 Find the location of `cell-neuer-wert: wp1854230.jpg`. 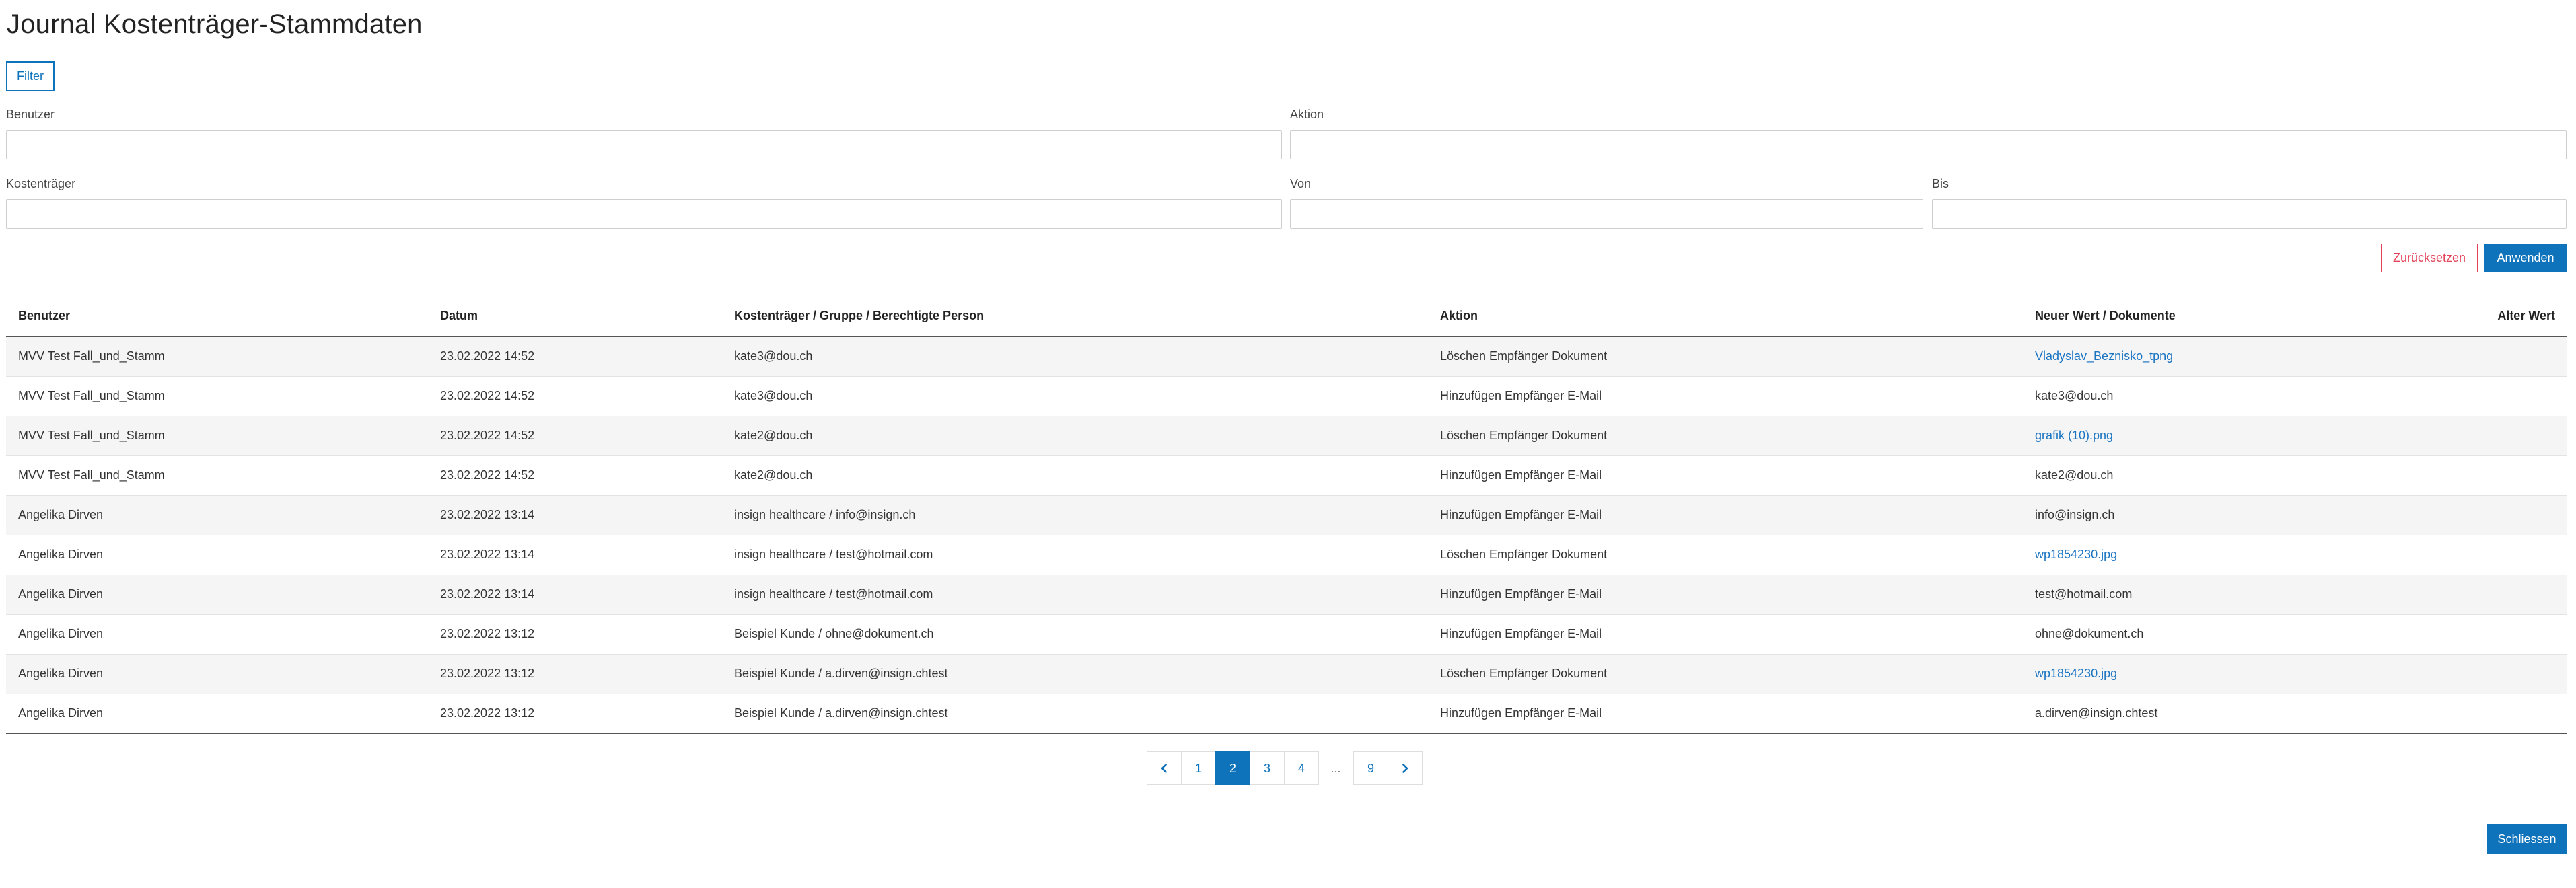

cell-neuer-wert: wp1854230.jpg is located at coordinates (2243, 674).